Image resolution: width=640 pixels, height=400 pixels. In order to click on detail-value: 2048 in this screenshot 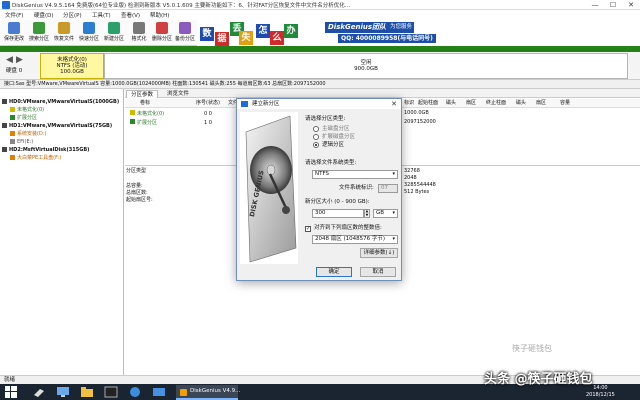, I will do `click(410, 178)`.